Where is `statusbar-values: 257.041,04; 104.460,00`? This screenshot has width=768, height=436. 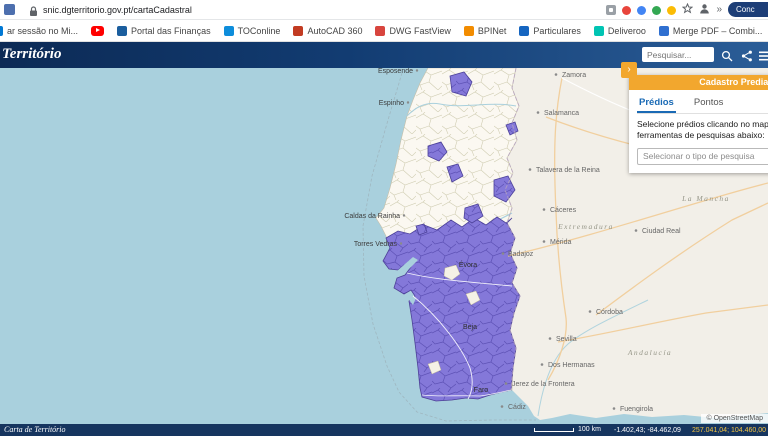
statusbar-values: 257.041,04; 104.460,00 is located at coordinates (729, 430).